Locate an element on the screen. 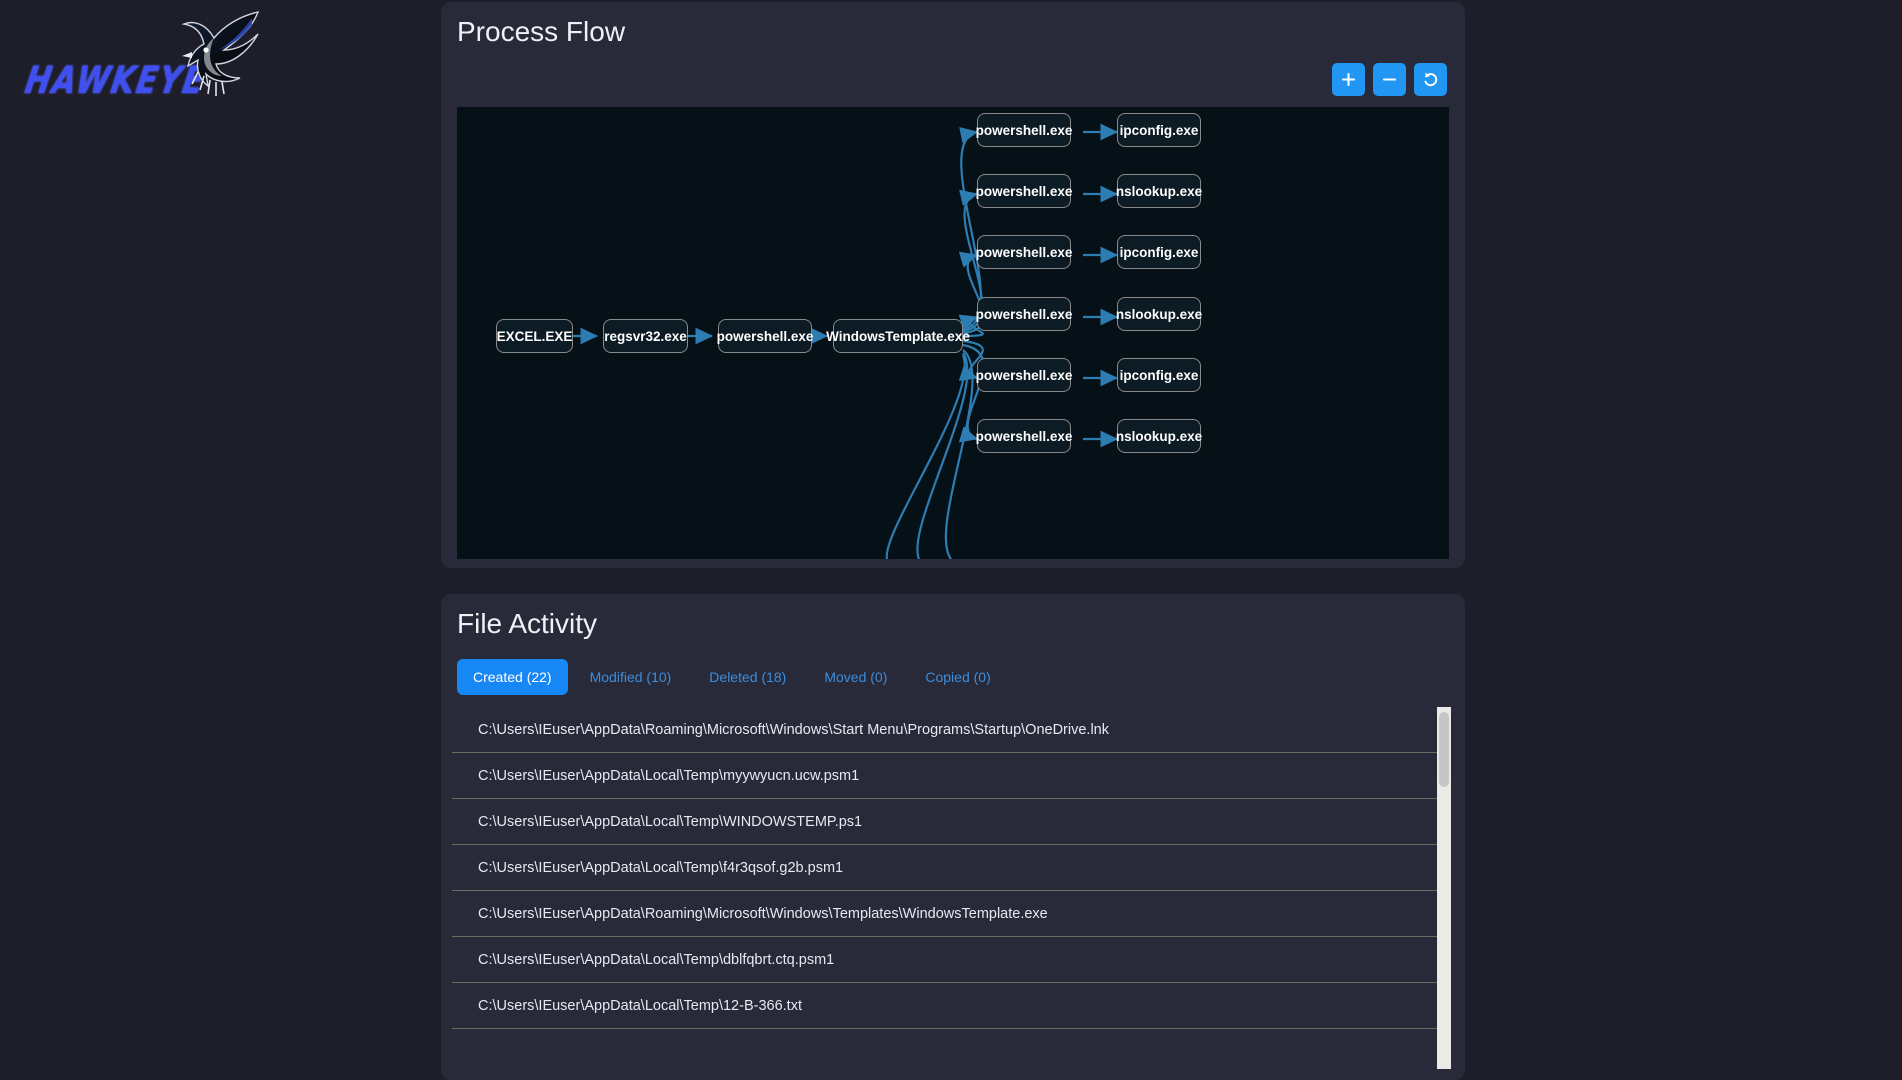 Image resolution: width=1902 pixels, height=1080 pixels. flow-controls is located at coordinates (1389, 79).